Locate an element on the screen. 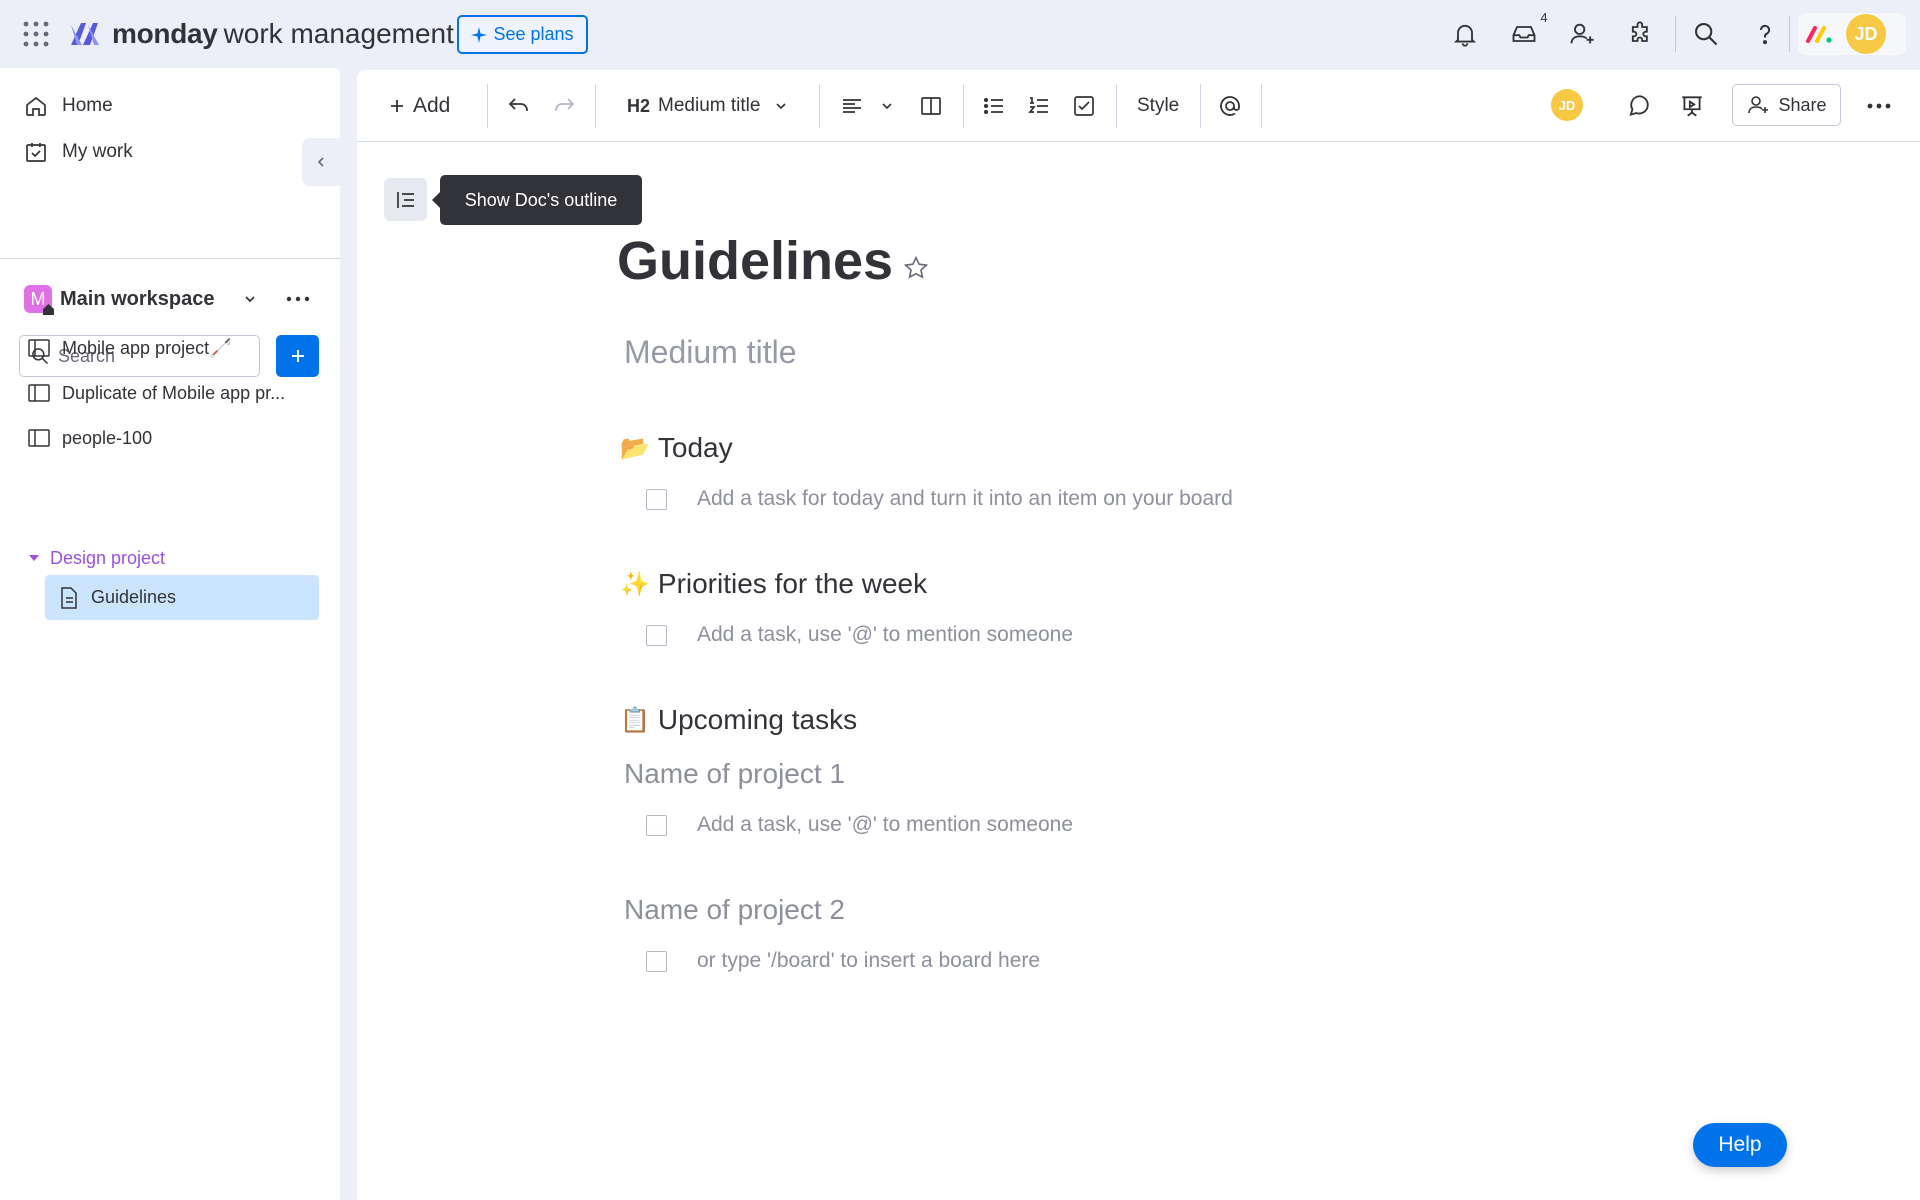 The width and height of the screenshot is (1920, 1200). help-button: Help is located at coordinates (1740, 1145).